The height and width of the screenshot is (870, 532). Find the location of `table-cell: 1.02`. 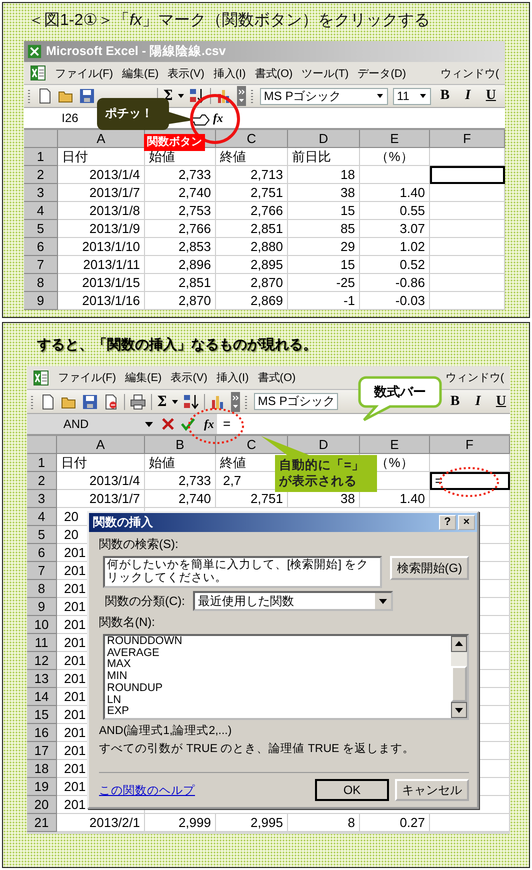

table-cell: 1.02 is located at coordinates (395, 247).